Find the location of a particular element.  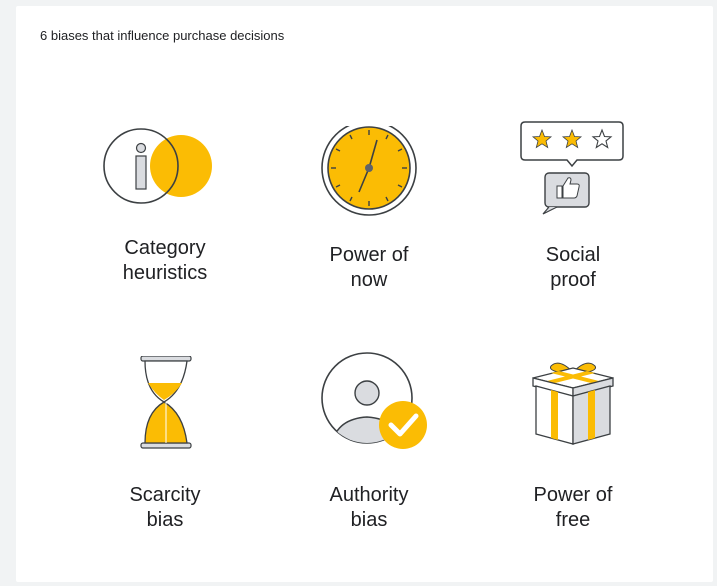

verified-person-icon is located at coordinates (374, 400).